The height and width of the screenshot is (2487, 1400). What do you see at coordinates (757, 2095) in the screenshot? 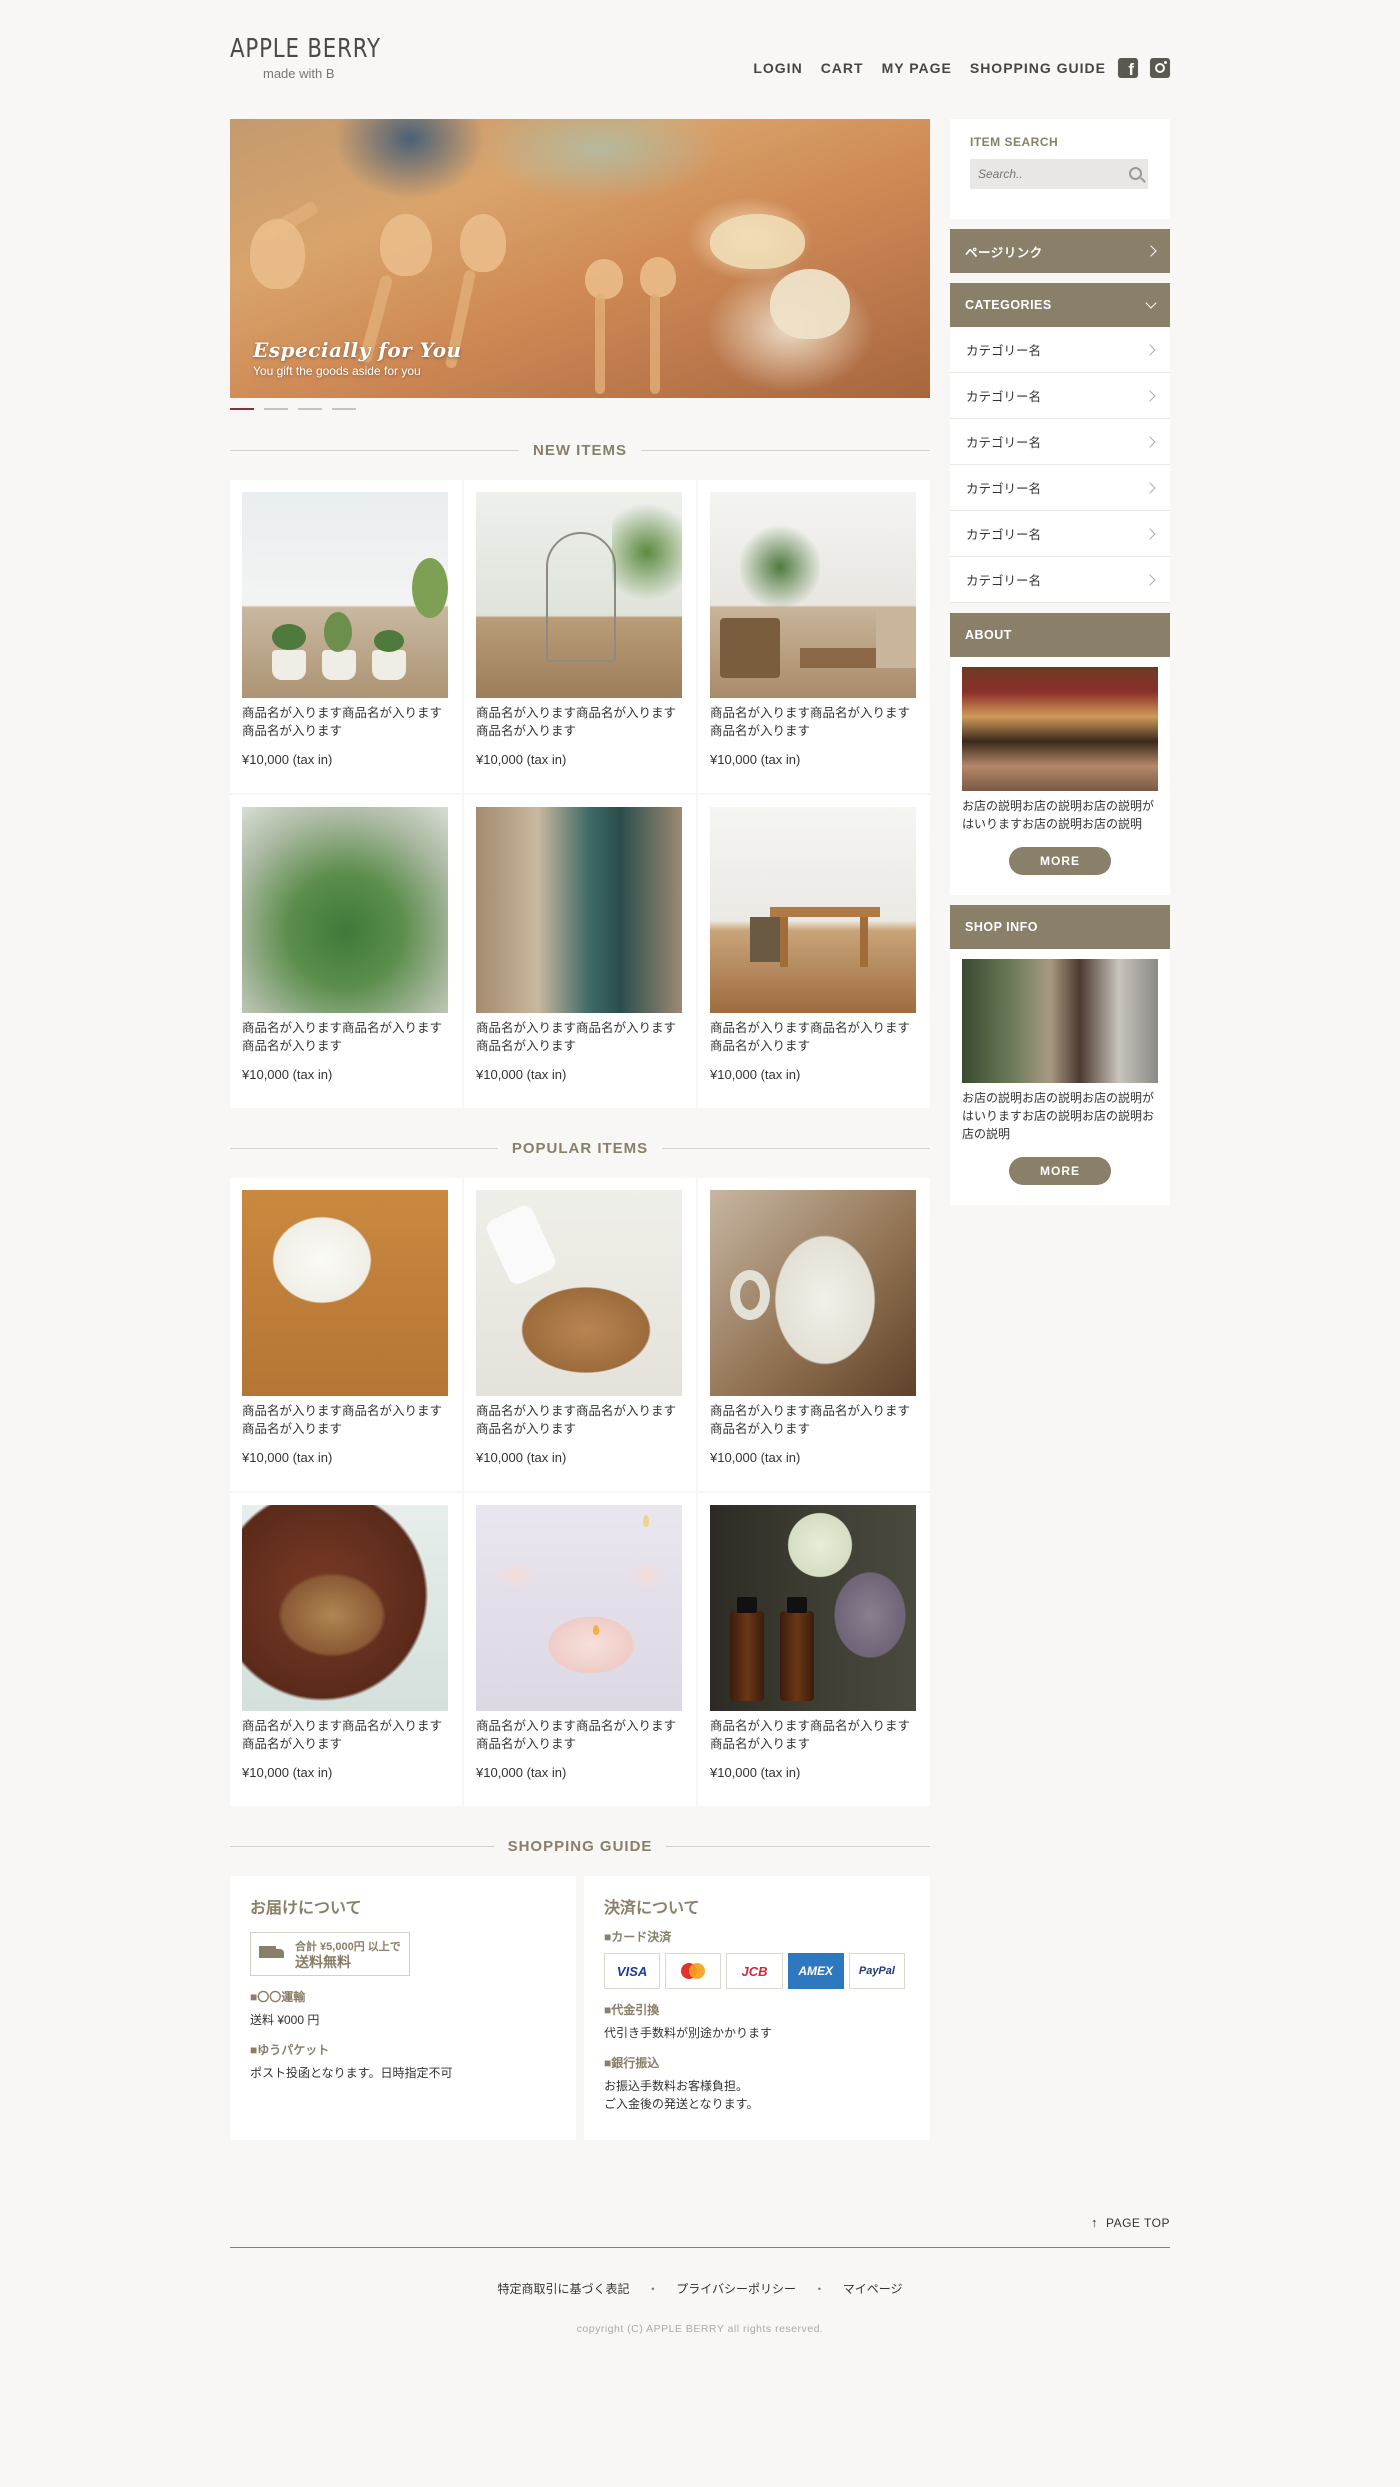
I see `bank-transfer-text: お振込手数料お客様負担。 ご入金後の発送となります。` at bounding box center [757, 2095].